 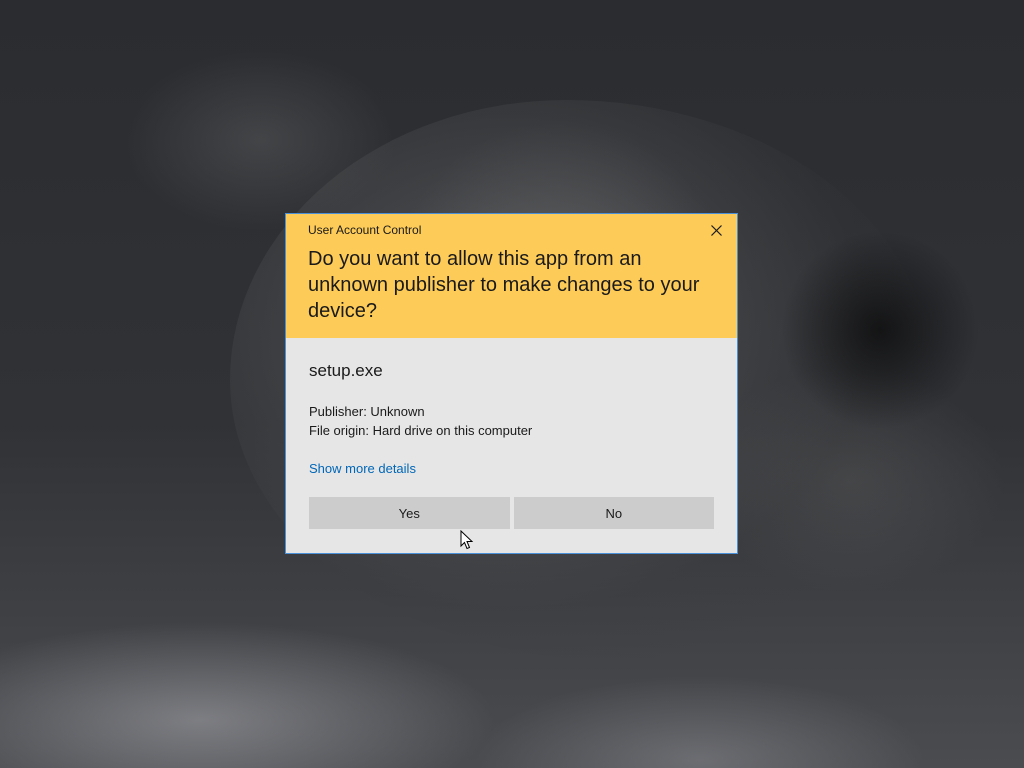 What do you see at coordinates (365, 230) in the screenshot?
I see `dialog-title: User Account Control` at bounding box center [365, 230].